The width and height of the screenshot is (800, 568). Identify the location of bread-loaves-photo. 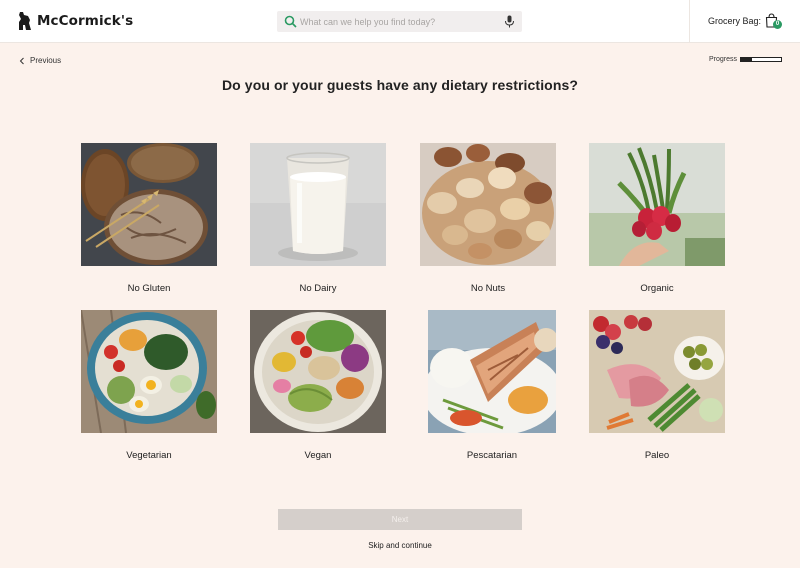
(149, 204).